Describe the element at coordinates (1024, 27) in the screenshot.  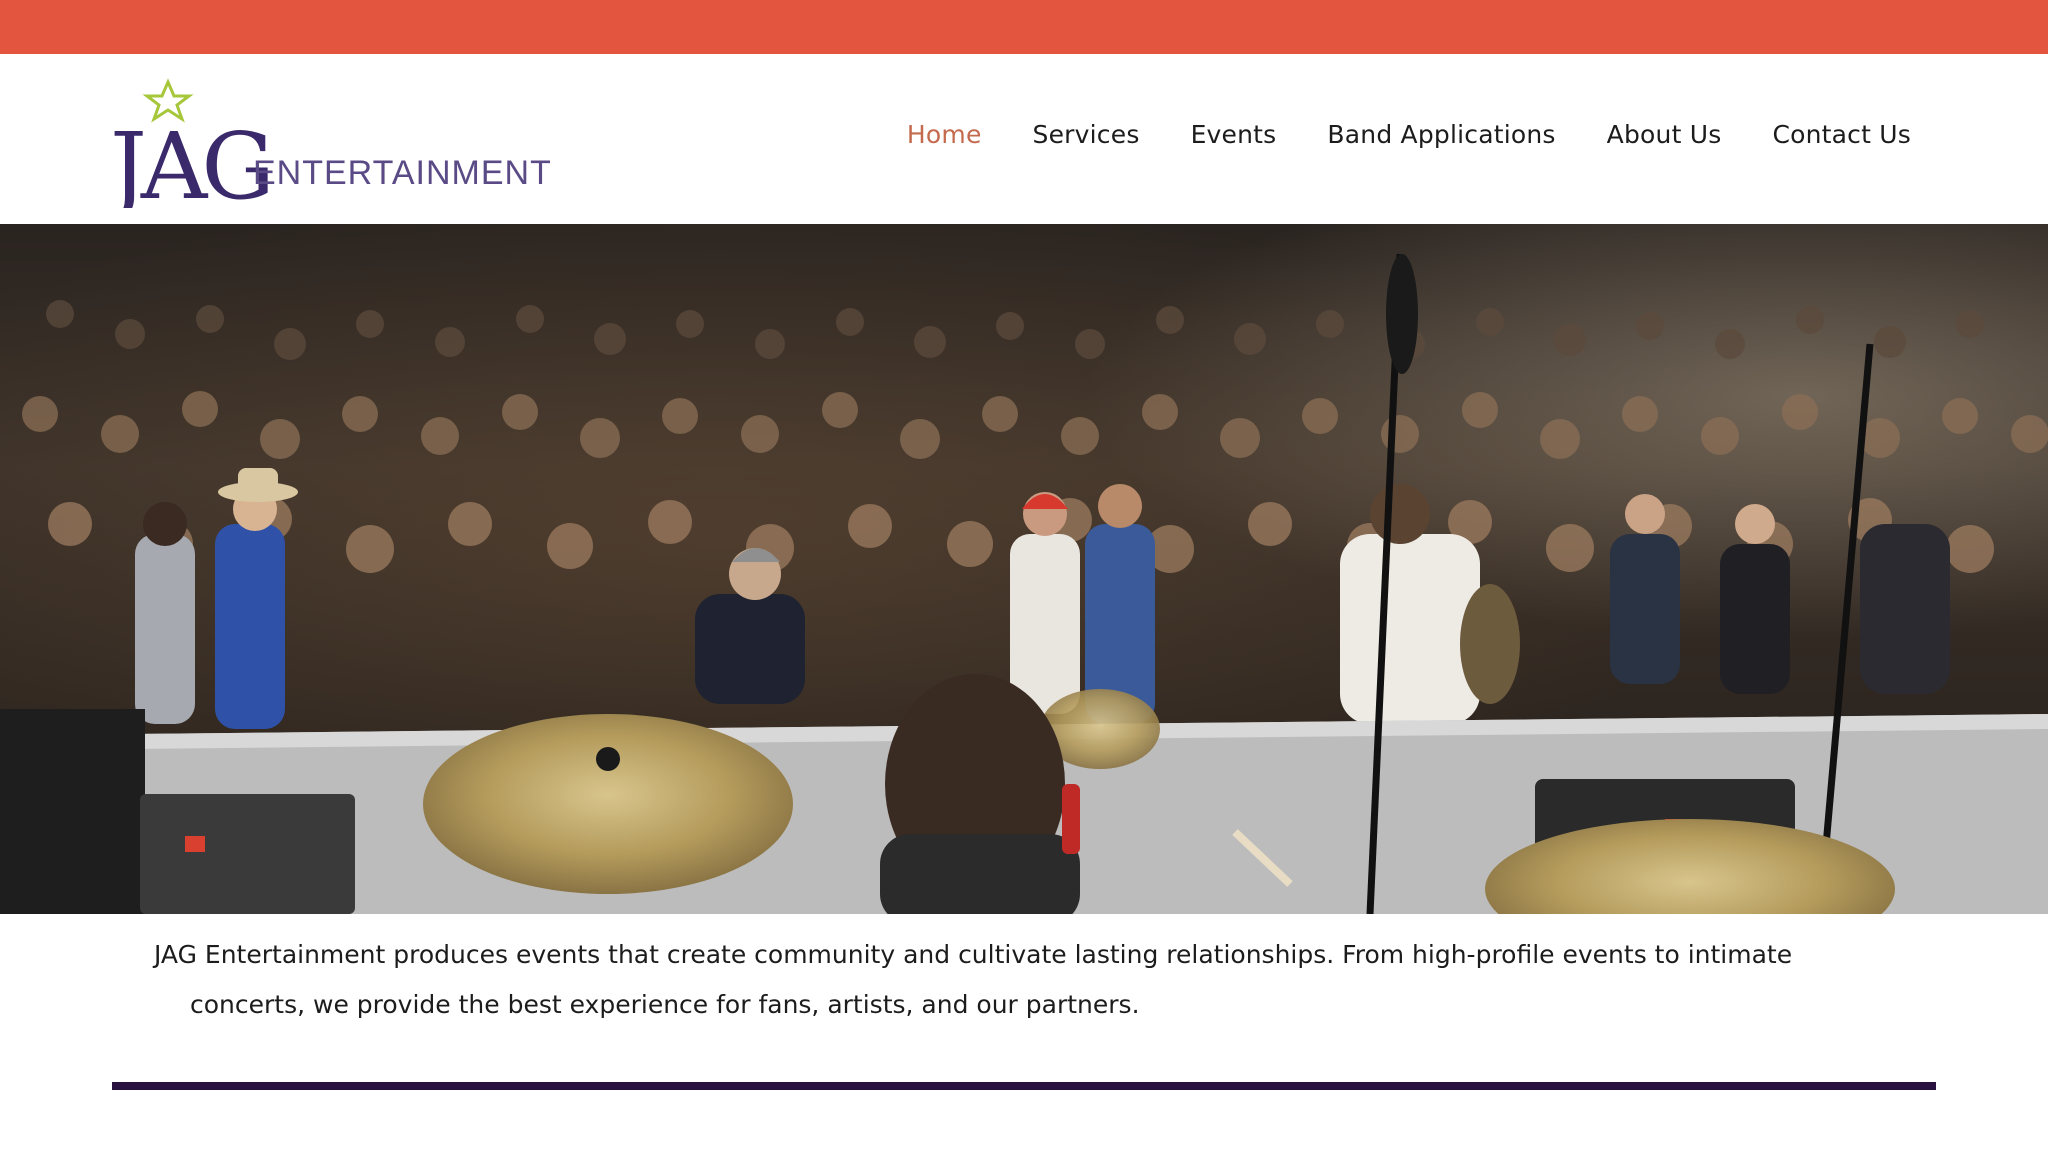
I see `top-accent-bar` at that location.